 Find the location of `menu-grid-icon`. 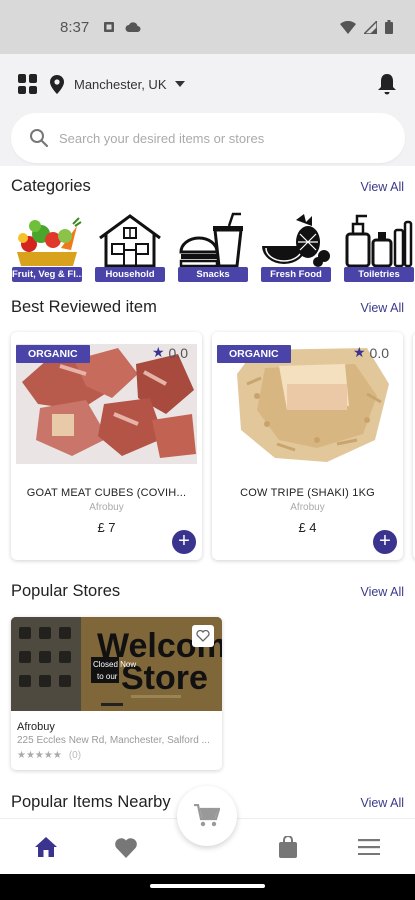

menu-grid-icon is located at coordinates (28, 84).